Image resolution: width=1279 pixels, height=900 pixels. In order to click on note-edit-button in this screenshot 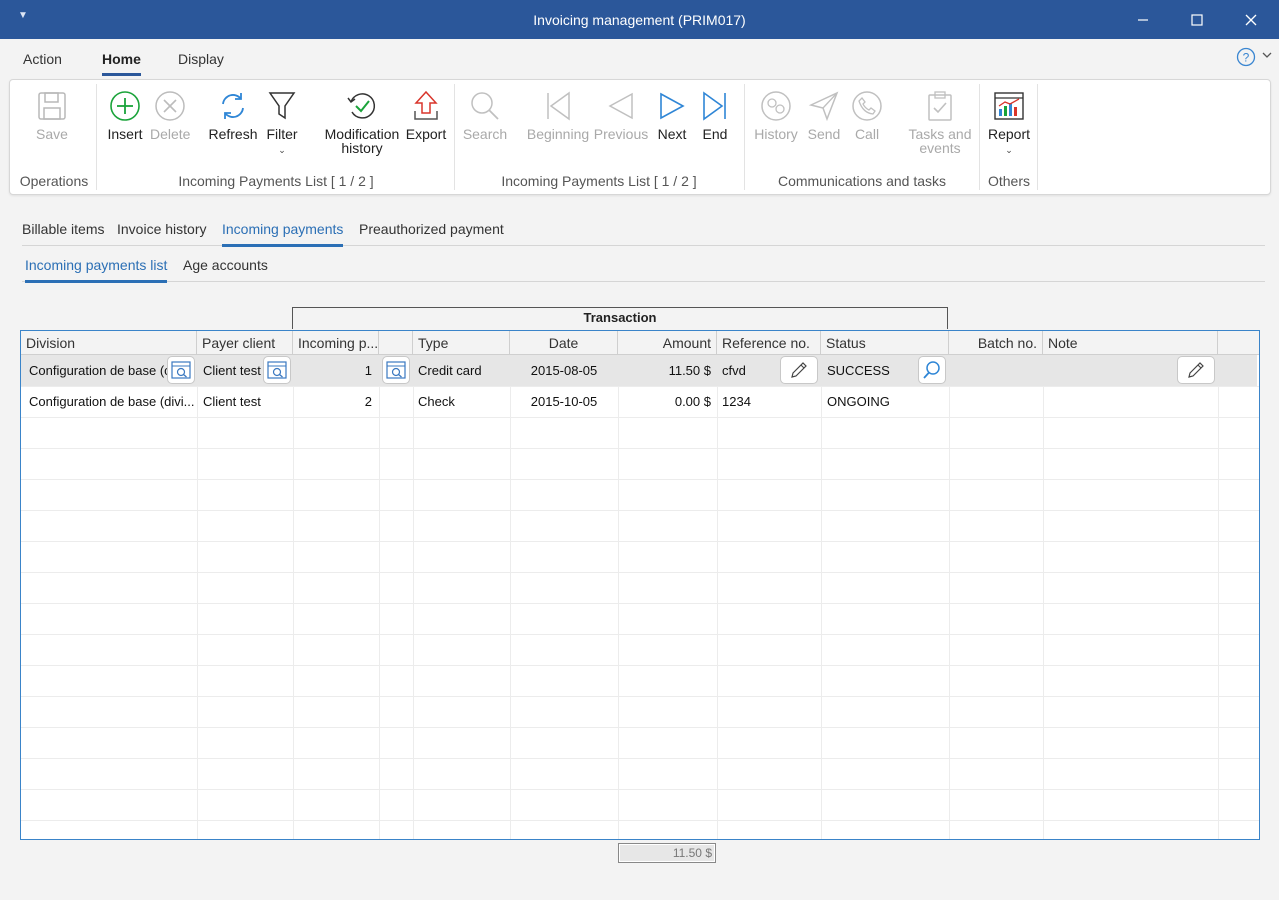, I will do `click(1196, 370)`.